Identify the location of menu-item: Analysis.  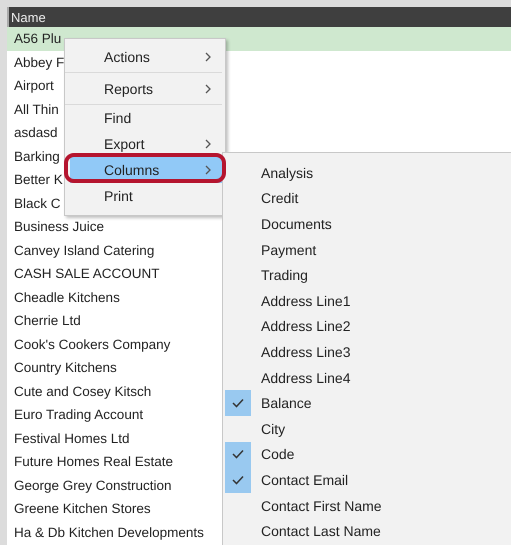
(367, 173).